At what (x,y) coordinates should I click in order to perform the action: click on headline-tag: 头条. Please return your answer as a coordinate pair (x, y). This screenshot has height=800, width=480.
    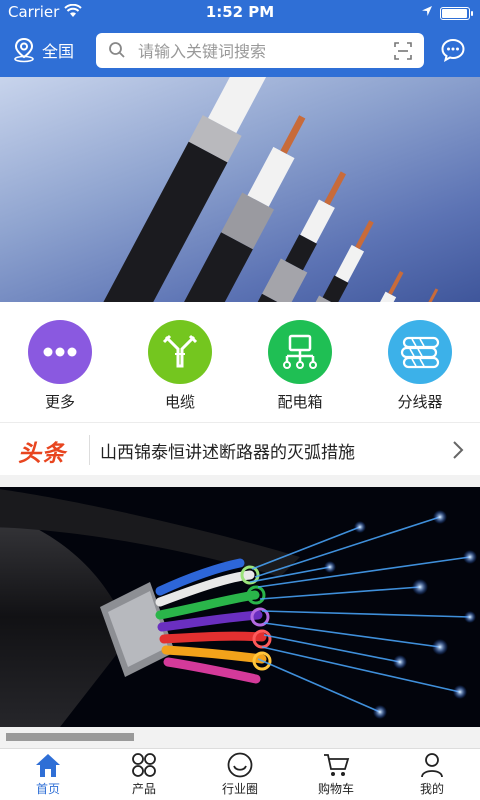
    Looking at the image, I should click on (42, 454).